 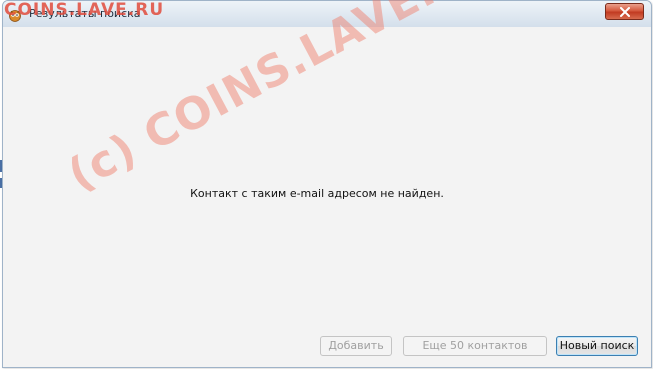 I want to click on watermark-top: COINS.LAVE.RU, so click(x=84, y=10).